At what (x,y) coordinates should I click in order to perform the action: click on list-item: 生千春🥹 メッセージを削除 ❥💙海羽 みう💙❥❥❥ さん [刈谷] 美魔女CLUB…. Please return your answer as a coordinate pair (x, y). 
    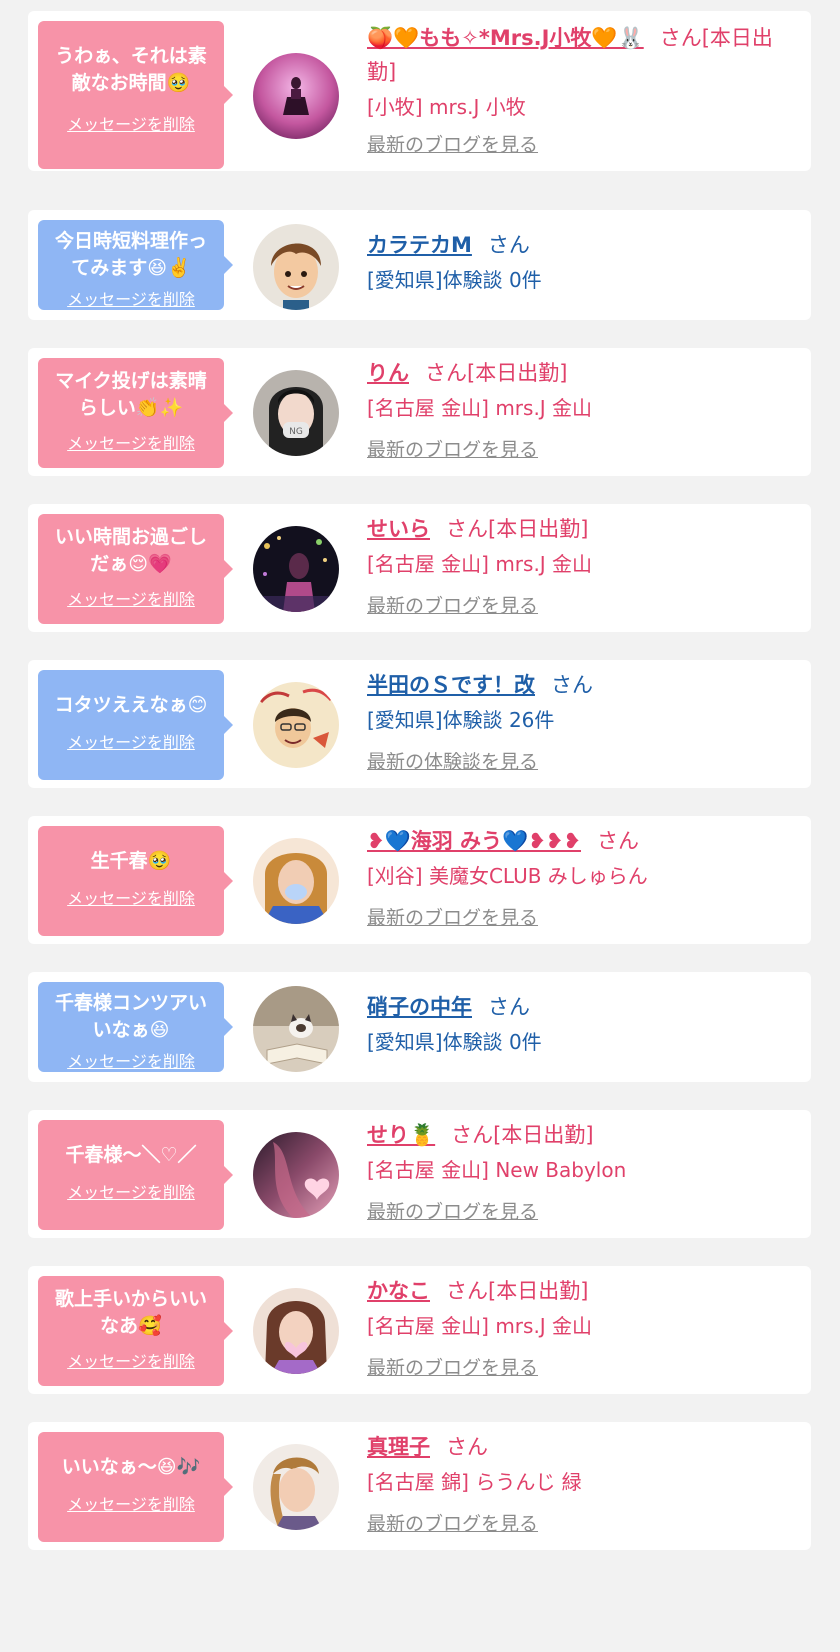
    Looking at the image, I should click on (419, 880).